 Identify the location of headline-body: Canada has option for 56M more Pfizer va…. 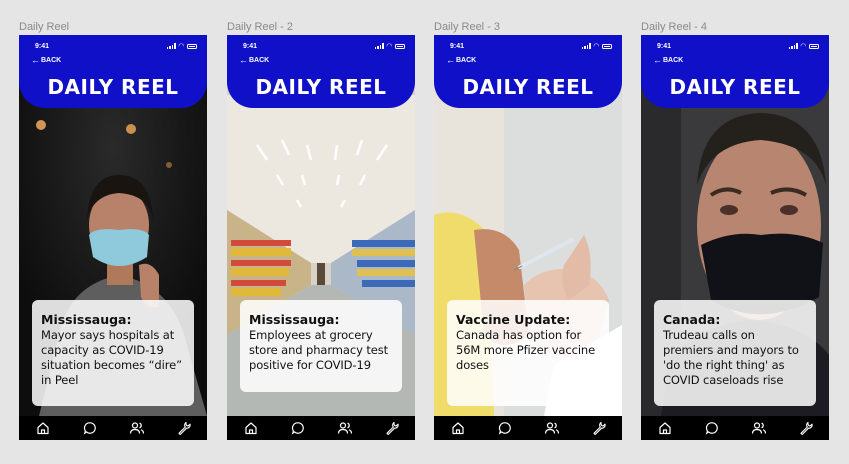
(526, 350).